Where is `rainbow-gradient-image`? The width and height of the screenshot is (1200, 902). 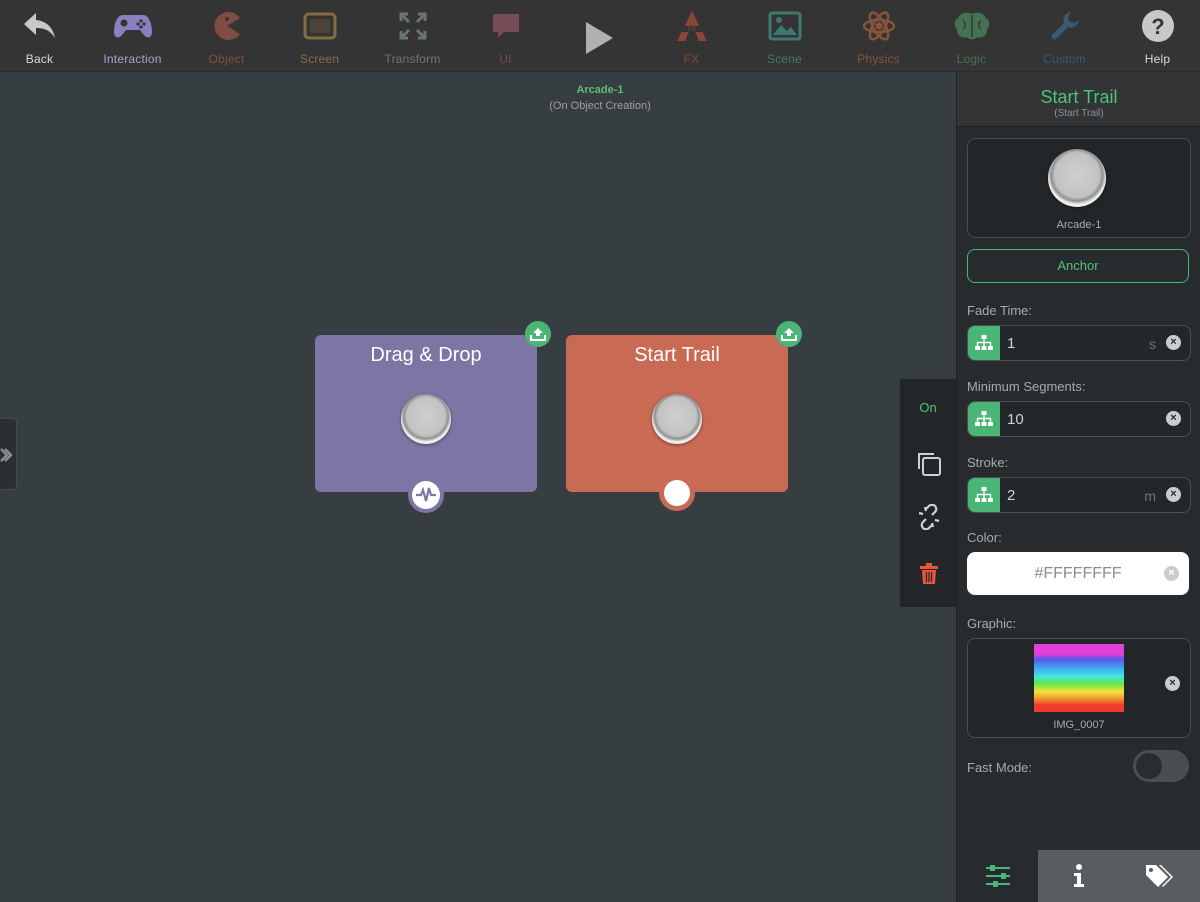 rainbow-gradient-image is located at coordinates (1079, 678).